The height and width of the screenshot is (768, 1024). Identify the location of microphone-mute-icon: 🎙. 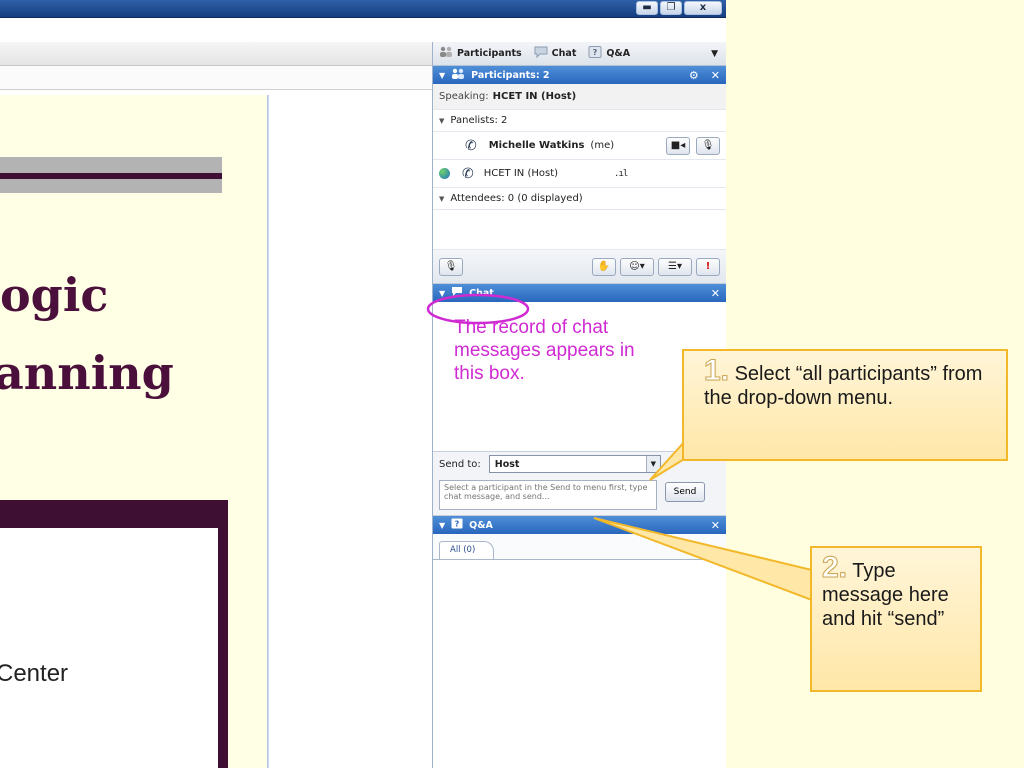
(708, 145).